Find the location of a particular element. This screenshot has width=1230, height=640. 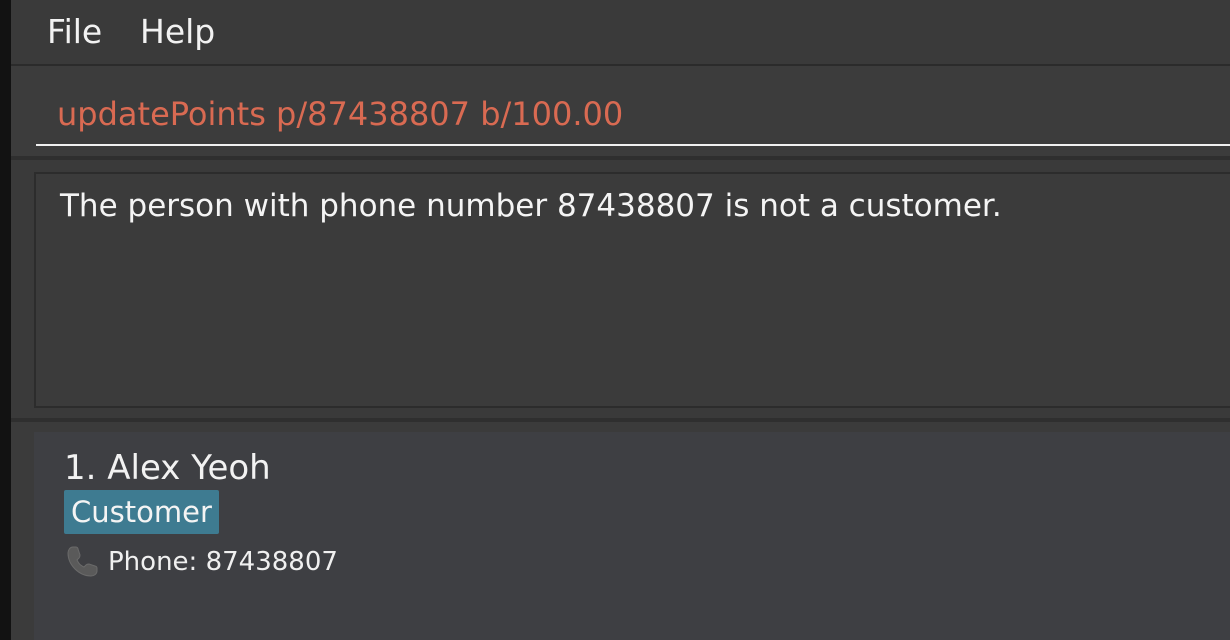

command-input is located at coordinates (633, 106).